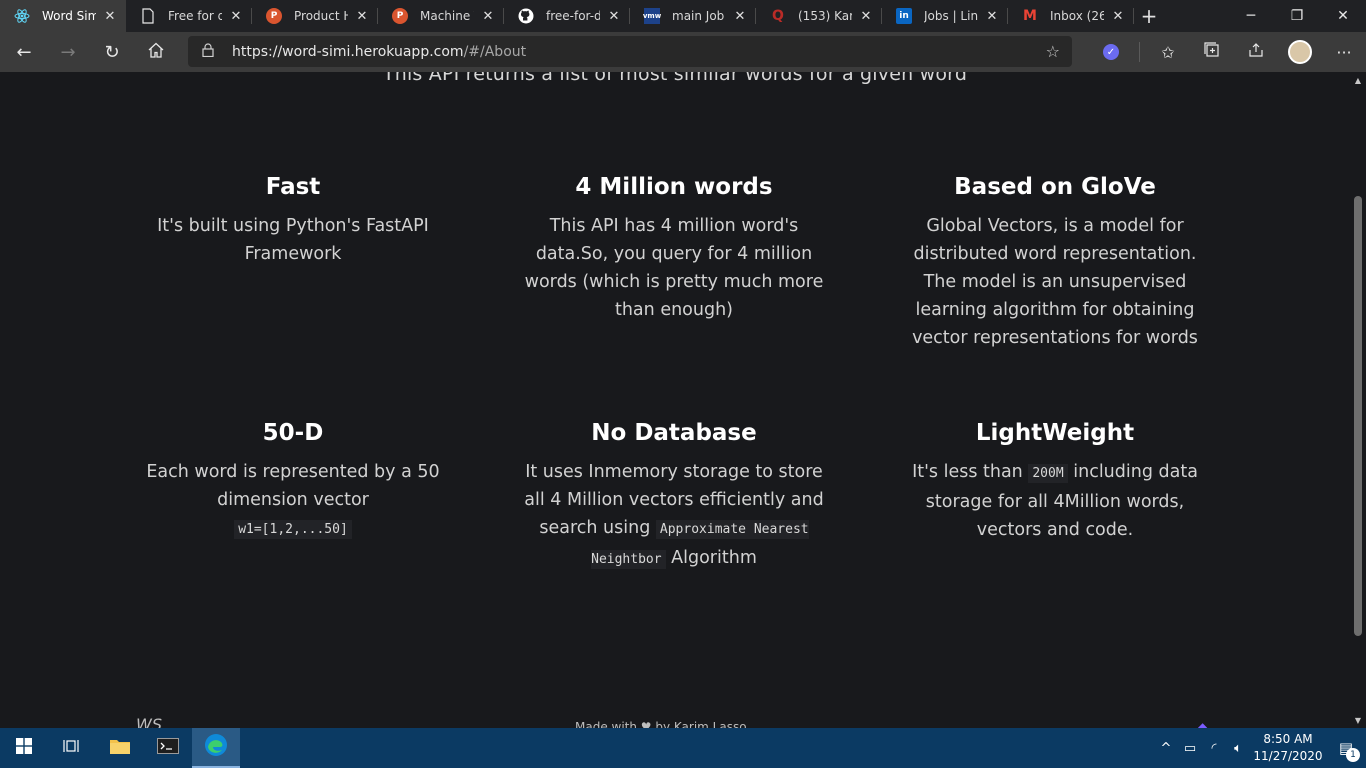  Describe the element at coordinates (526, 16) in the screenshot. I see `github-icon` at that location.